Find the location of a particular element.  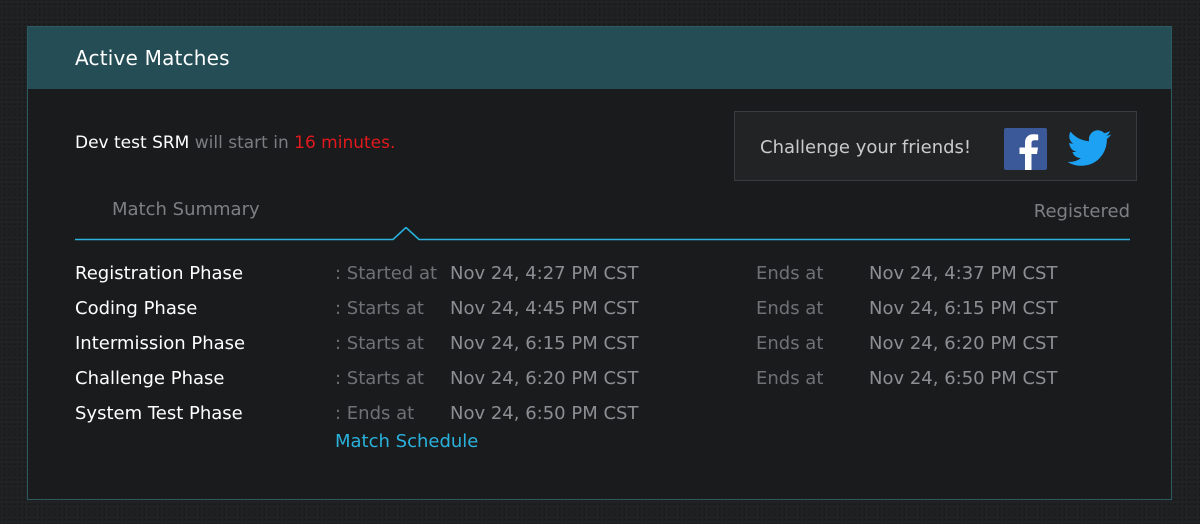

start-time: Nov 24, 4:27 PM CST is located at coordinates (544, 273).